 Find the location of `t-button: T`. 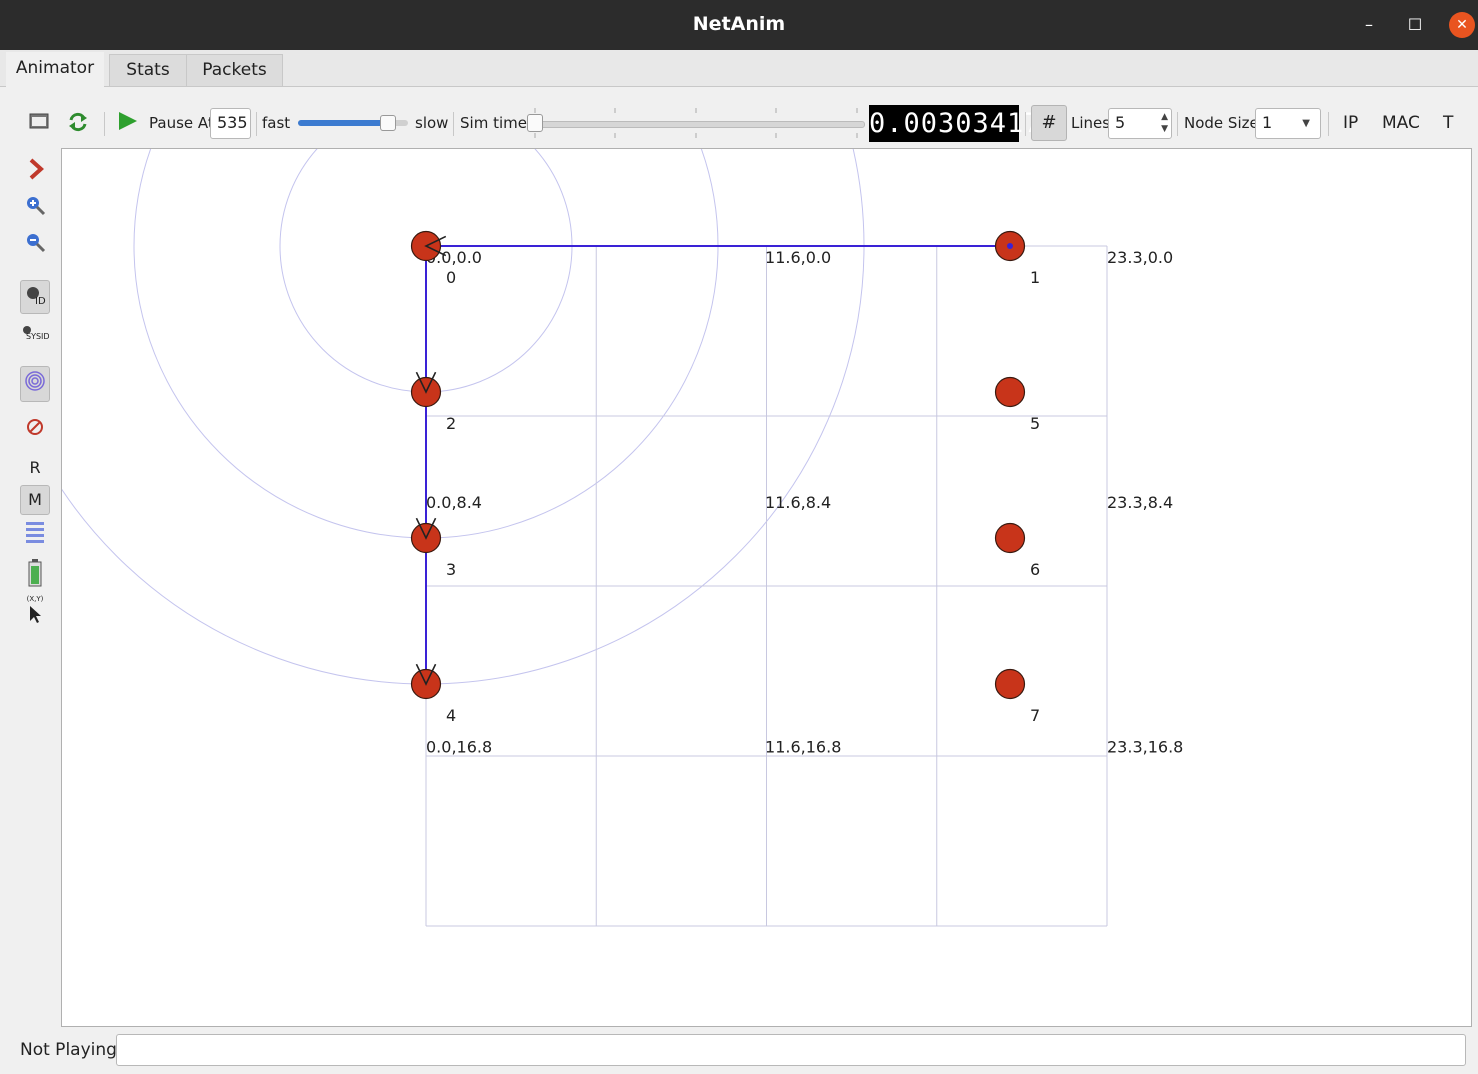

t-button: T is located at coordinates (1448, 123).